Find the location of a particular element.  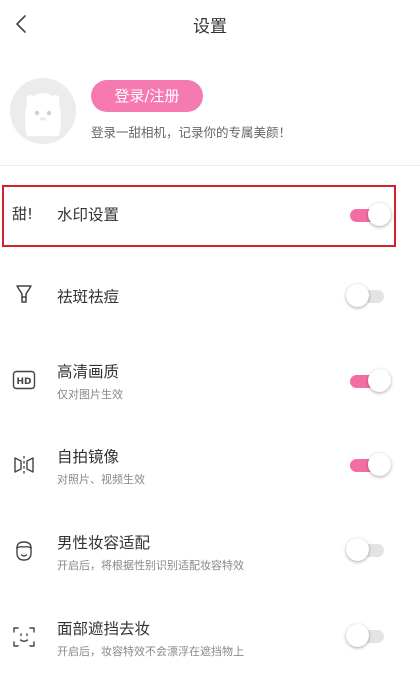

setting-title: 面部遮挡去妆 is located at coordinates (104, 629).